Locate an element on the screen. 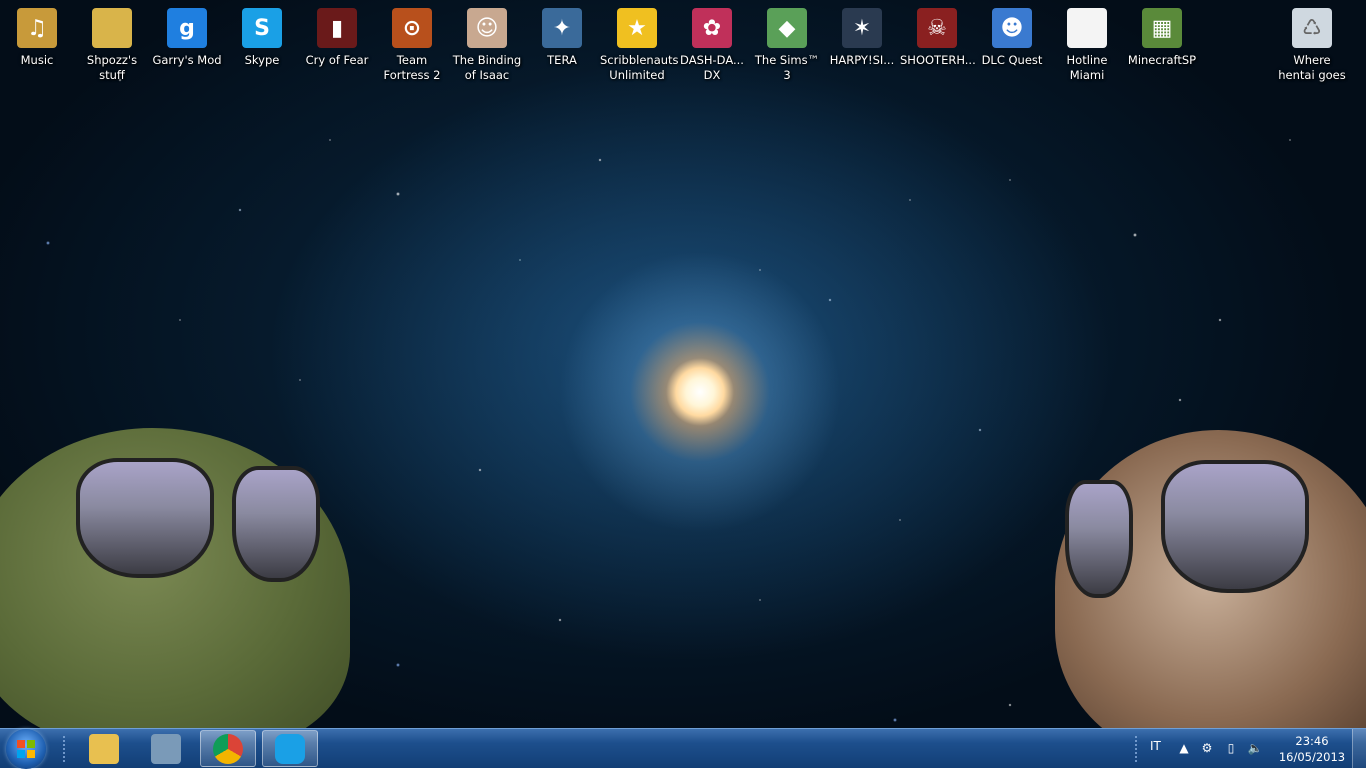 This screenshot has height=769, width=1366. desktop-icon-recycle-bin: ♺ Where hentai goes is located at coordinates (1312, 43).